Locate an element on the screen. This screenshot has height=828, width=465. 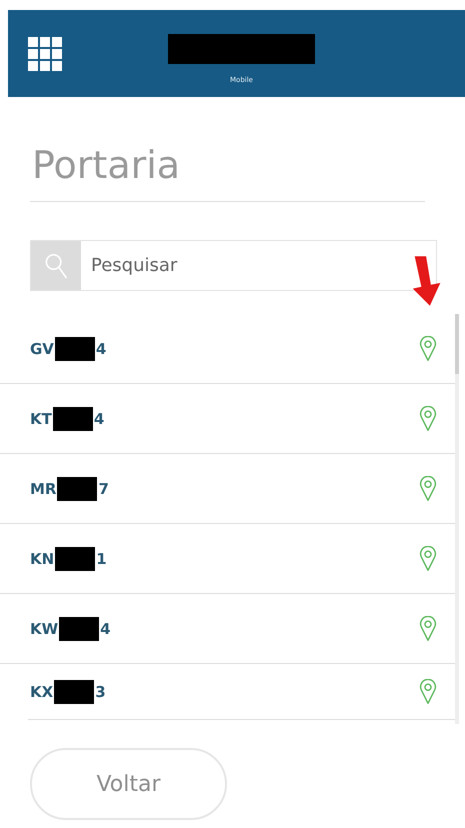
search-bar: Pesquisar is located at coordinates (233, 265).